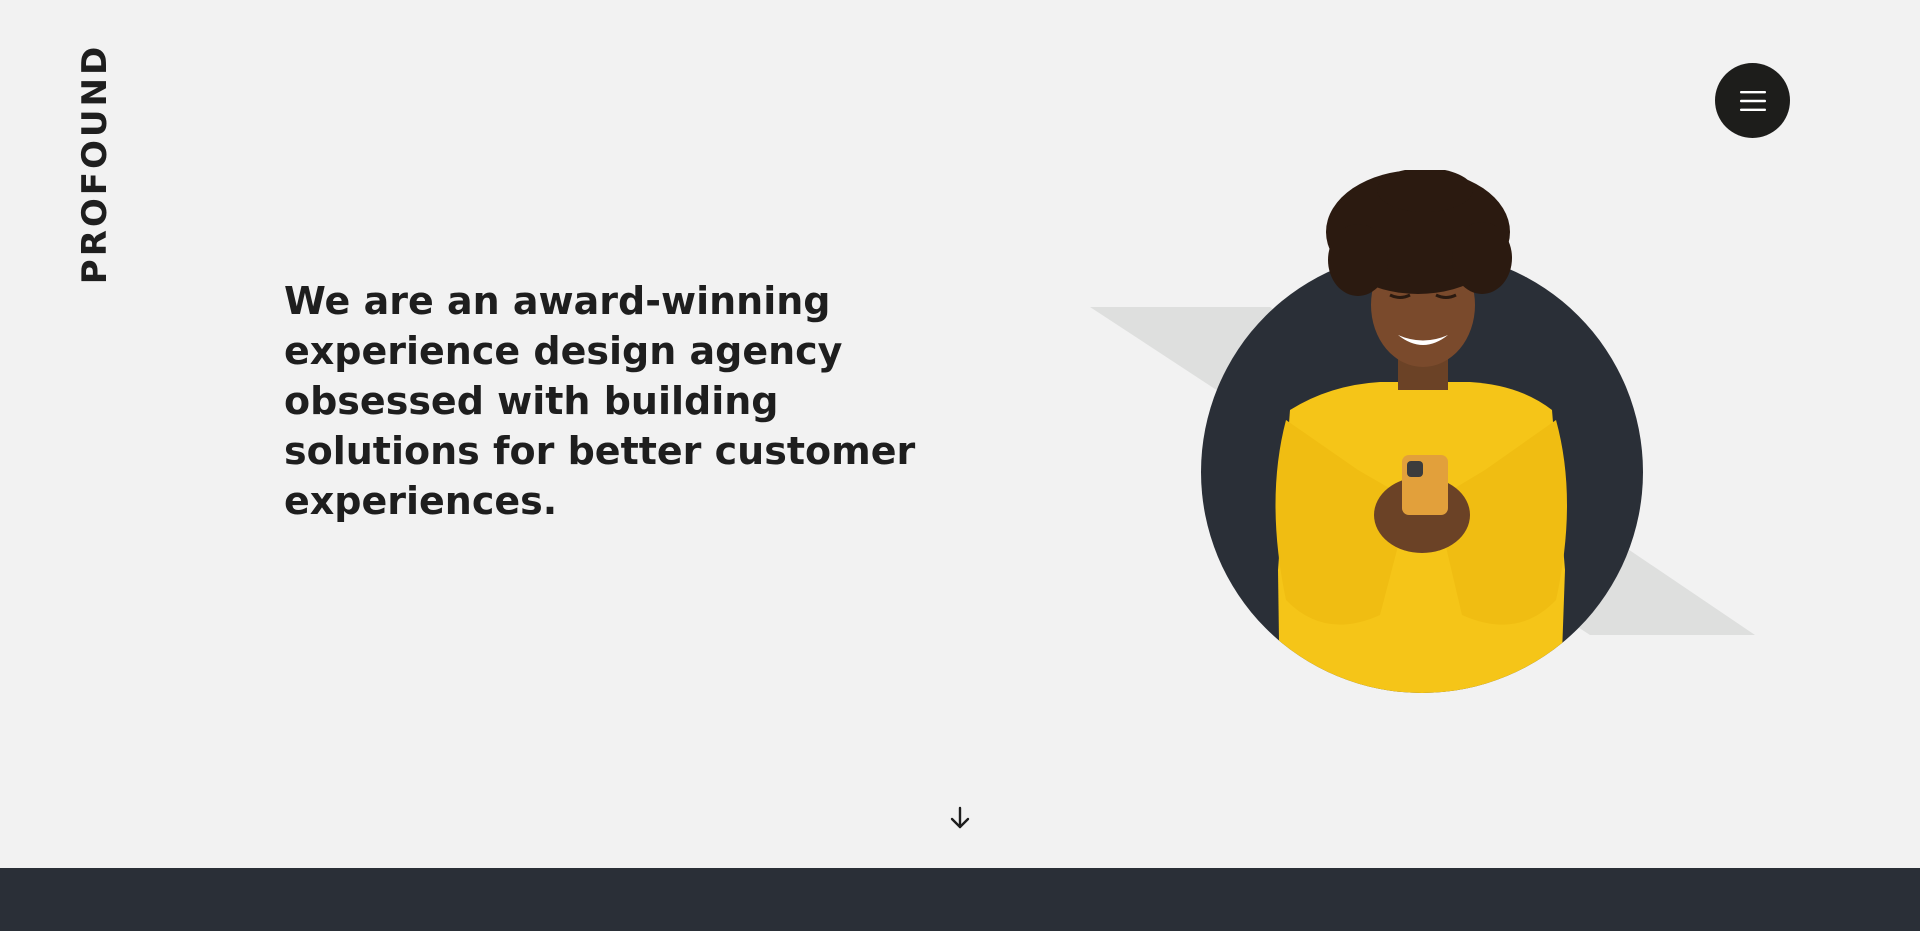 This screenshot has width=1920, height=931. I want to click on logo-text: PROFOUND, so click(95, 164).